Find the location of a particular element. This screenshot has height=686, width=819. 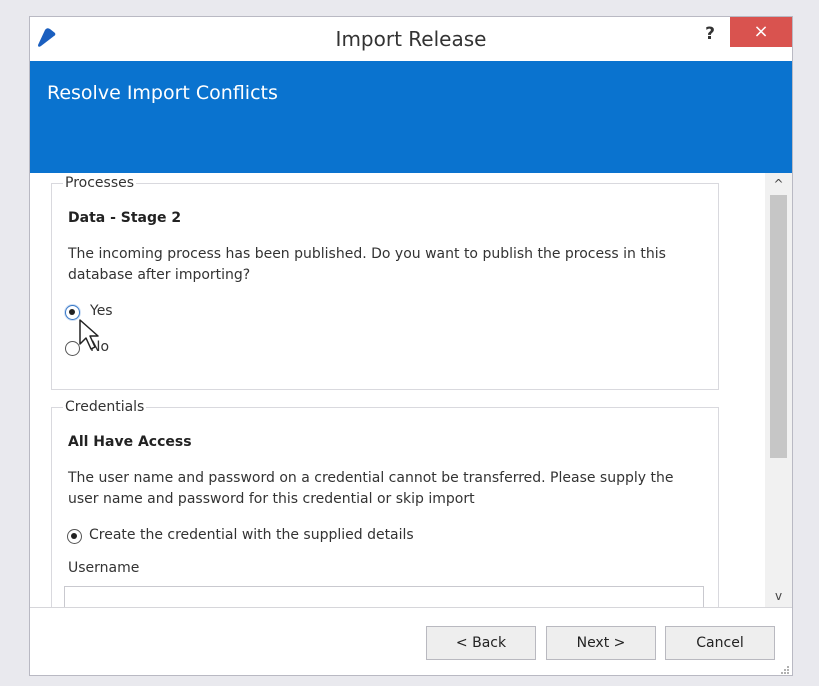

create-credential-radio is located at coordinates (74, 536).